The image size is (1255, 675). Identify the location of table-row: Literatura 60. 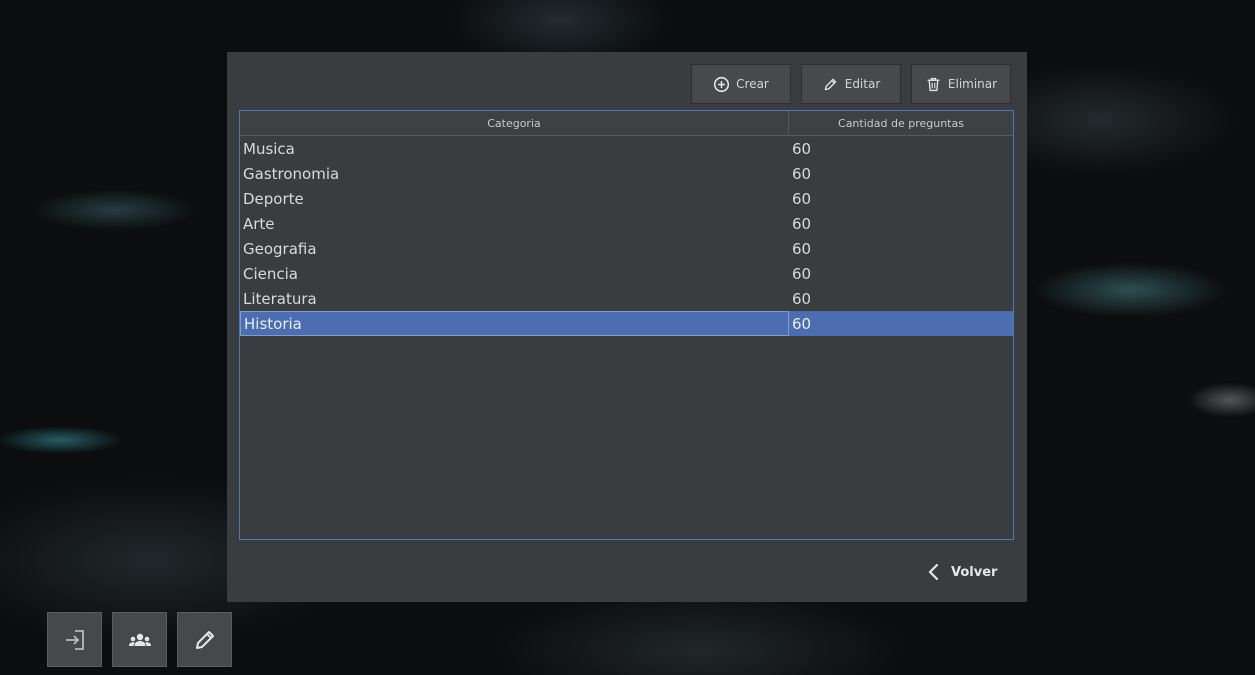
(626, 298).